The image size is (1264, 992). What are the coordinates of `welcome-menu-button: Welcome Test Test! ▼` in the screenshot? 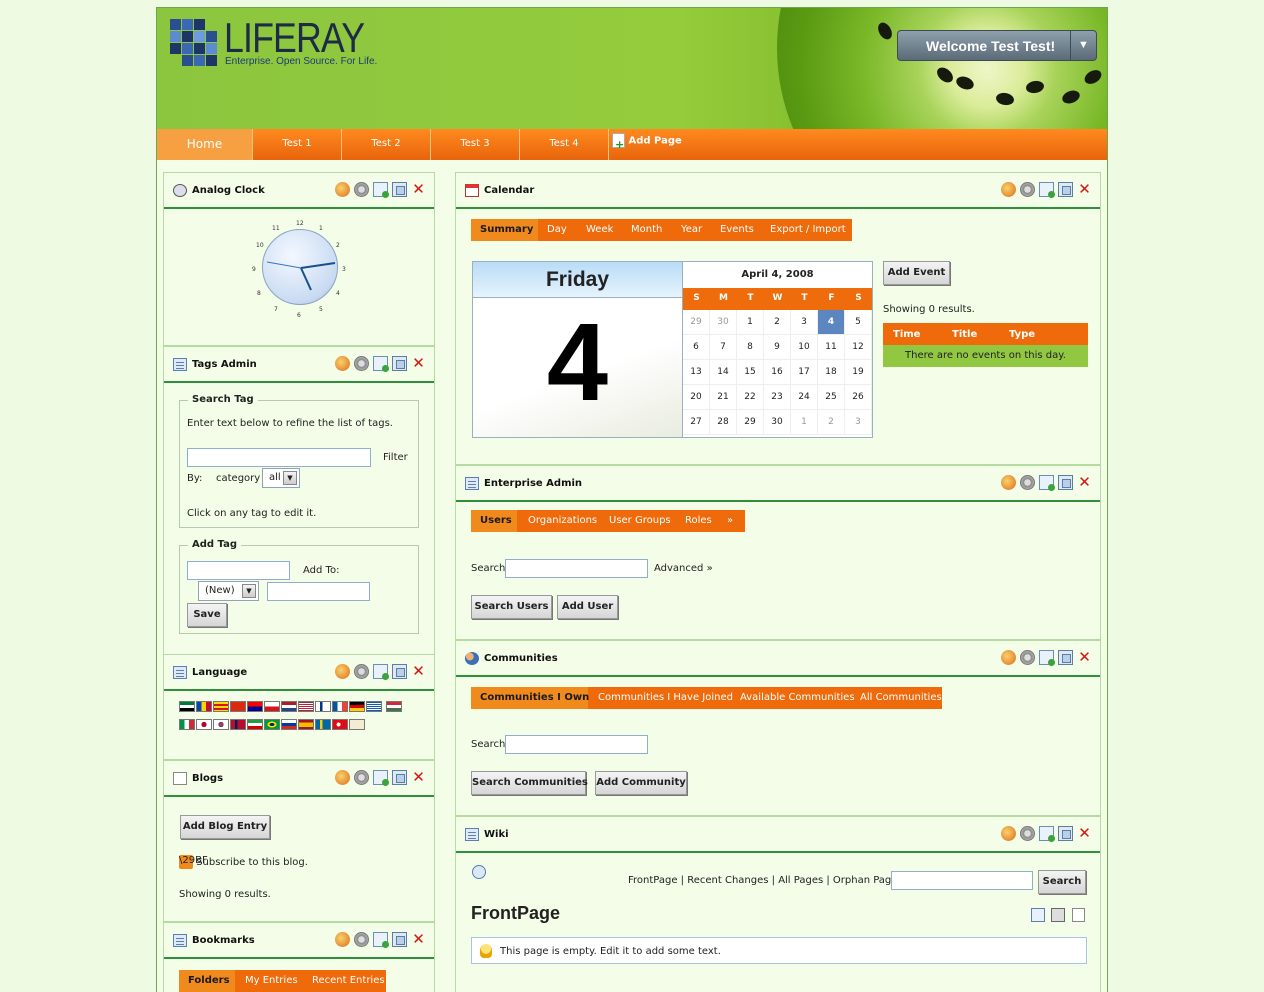 It's located at (997, 45).